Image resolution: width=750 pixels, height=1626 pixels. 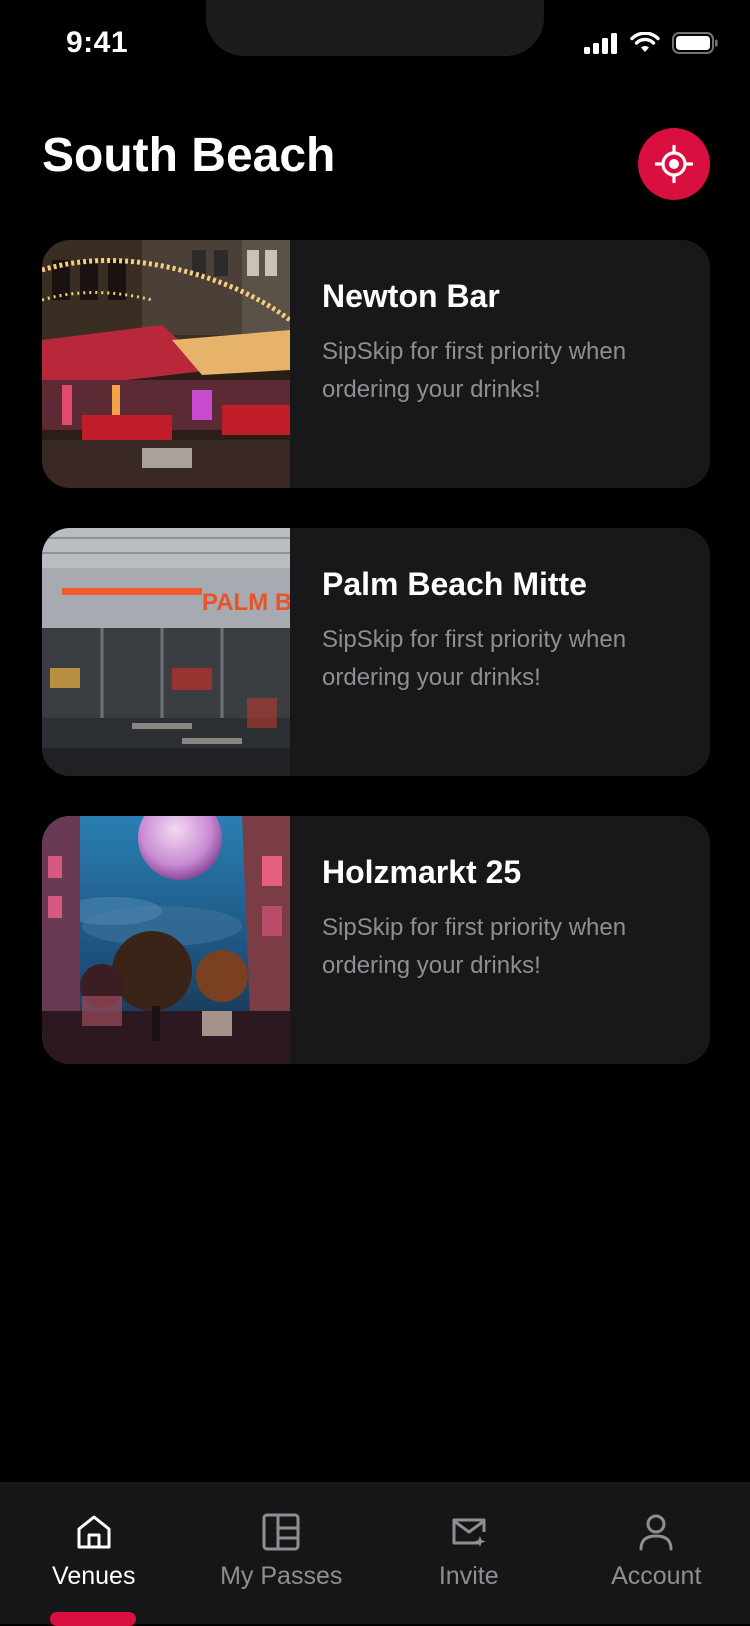 What do you see at coordinates (94, 1532) in the screenshot?
I see `home-icon` at bounding box center [94, 1532].